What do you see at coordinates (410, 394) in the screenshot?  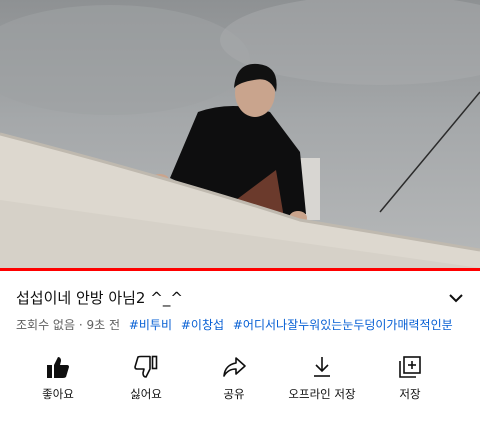 I see `save-label: 저장` at bounding box center [410, 394].